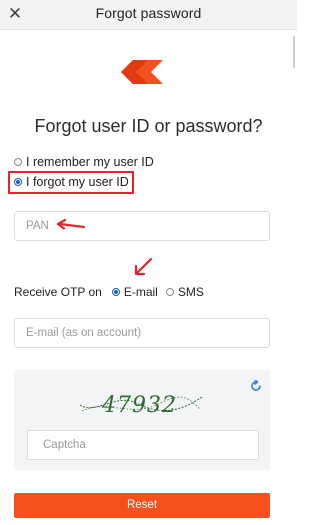 Image resolution: width=320 pixels, height=525 pixels. I want to click on option-remember-user-id: I remember my user ID, so click(84, 162).